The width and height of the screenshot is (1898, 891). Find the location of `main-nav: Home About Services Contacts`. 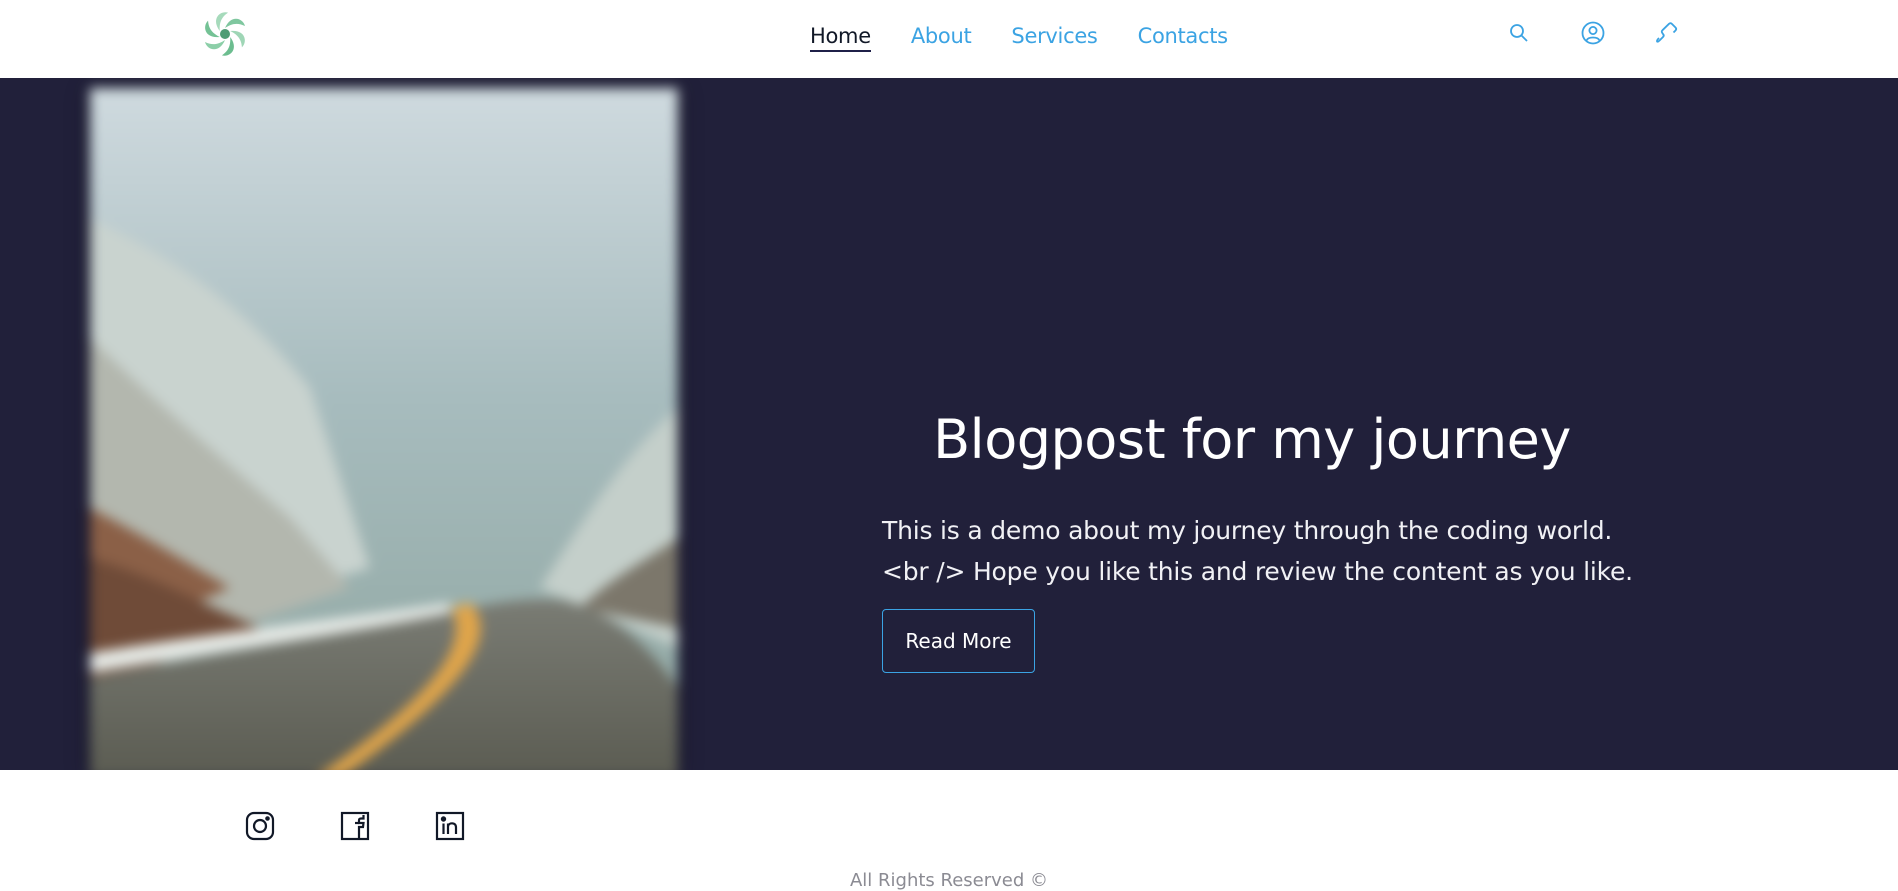

main-nav: Home About Services Contacts is located at coordinates (1039, 38).